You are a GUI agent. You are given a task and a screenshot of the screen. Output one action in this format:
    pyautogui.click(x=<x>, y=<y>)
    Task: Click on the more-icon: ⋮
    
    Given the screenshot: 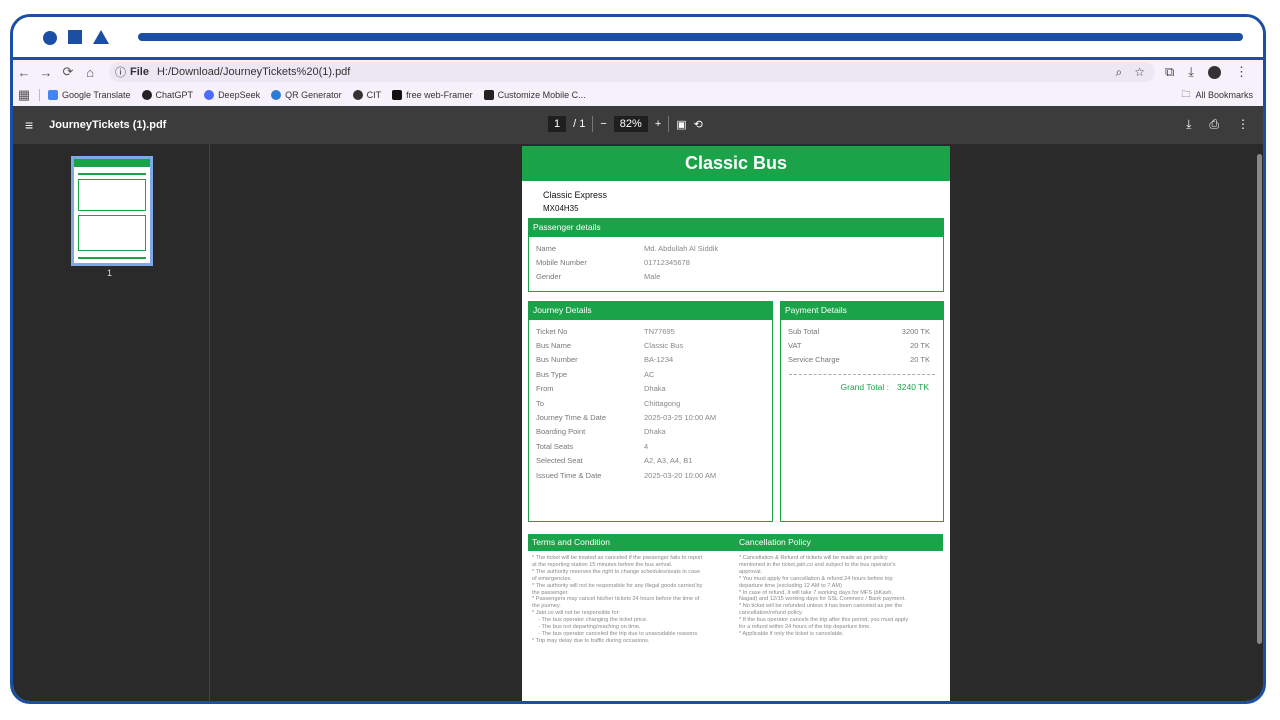 What is the action you would take?
    pyautogui.click(x=1243, y=124)
    